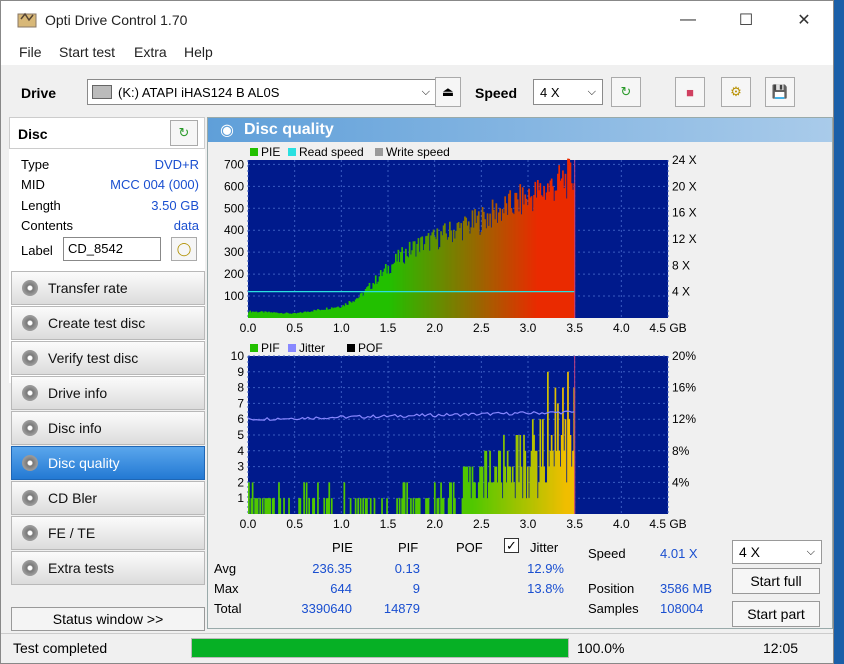 Image resolution: width=844 pixels, height=664 pixels. I want to click on stat-col-pif: PIF, so click(408, 547).